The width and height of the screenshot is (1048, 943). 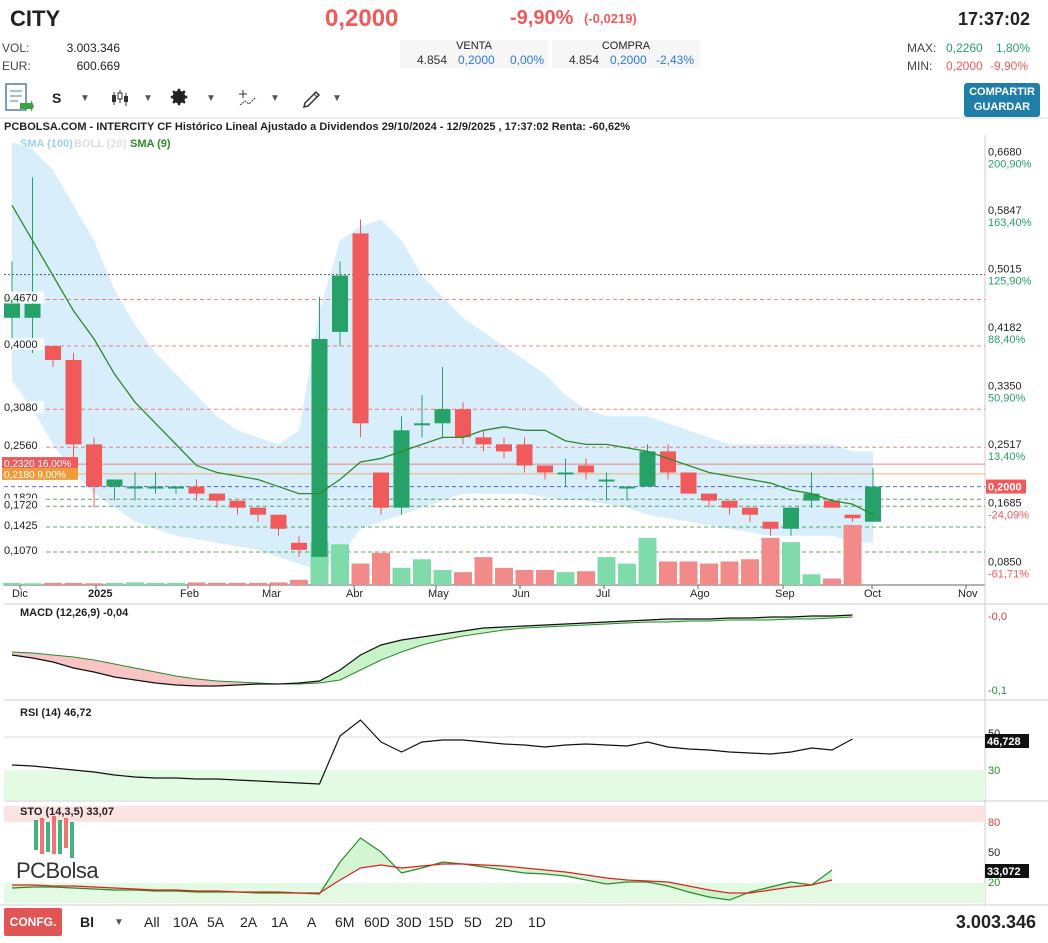 I want to click on range-2d: 2D, so click(x=504, y=922).